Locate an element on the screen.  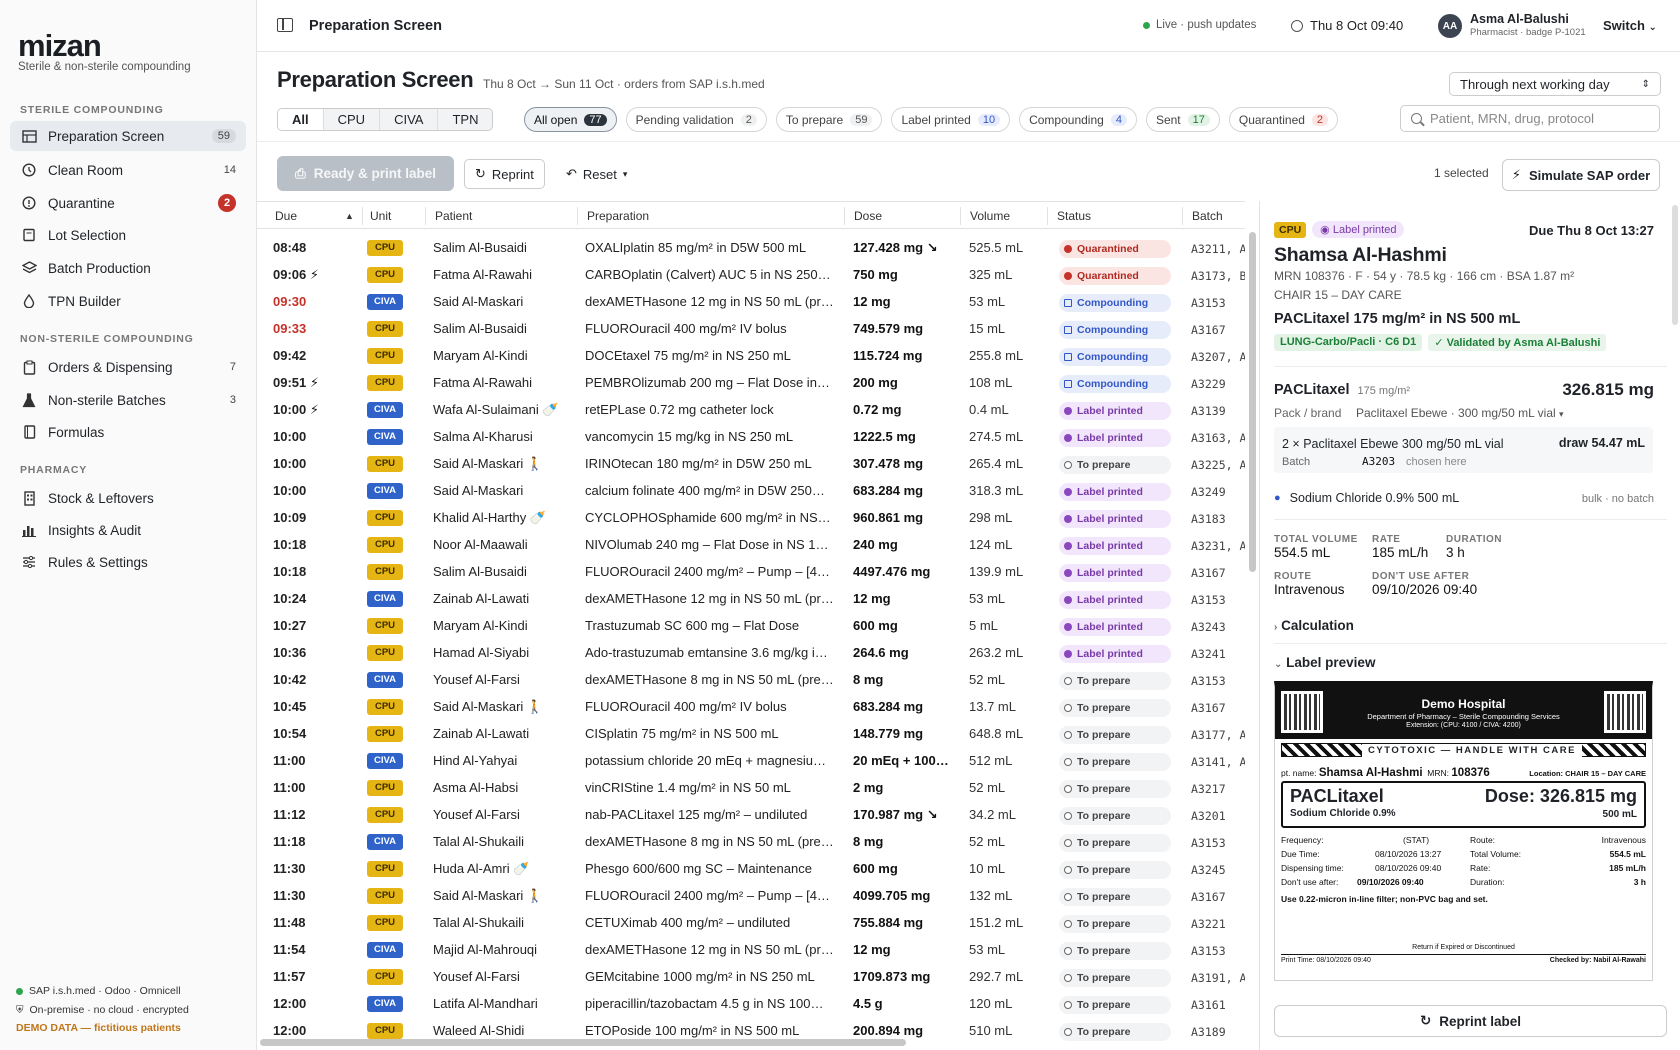
simulate-sap-order-button: ⚡ Simulate SAP order is located at coordinates (1581, 175).